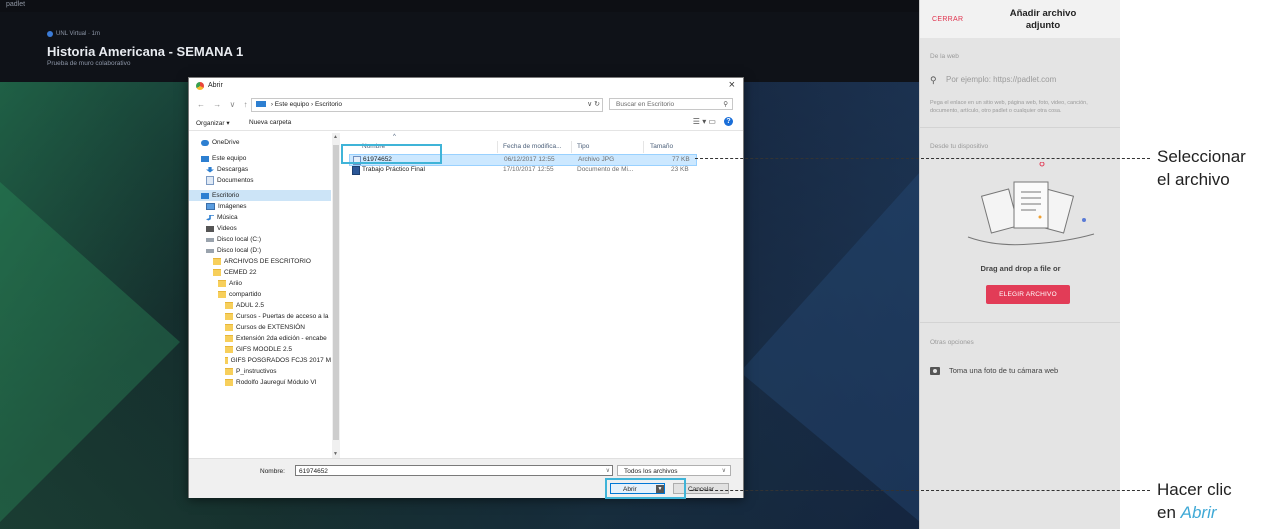 The image size is (1281, 529). I want to click on scroll-up-icon: ▲, so click(335, 137).